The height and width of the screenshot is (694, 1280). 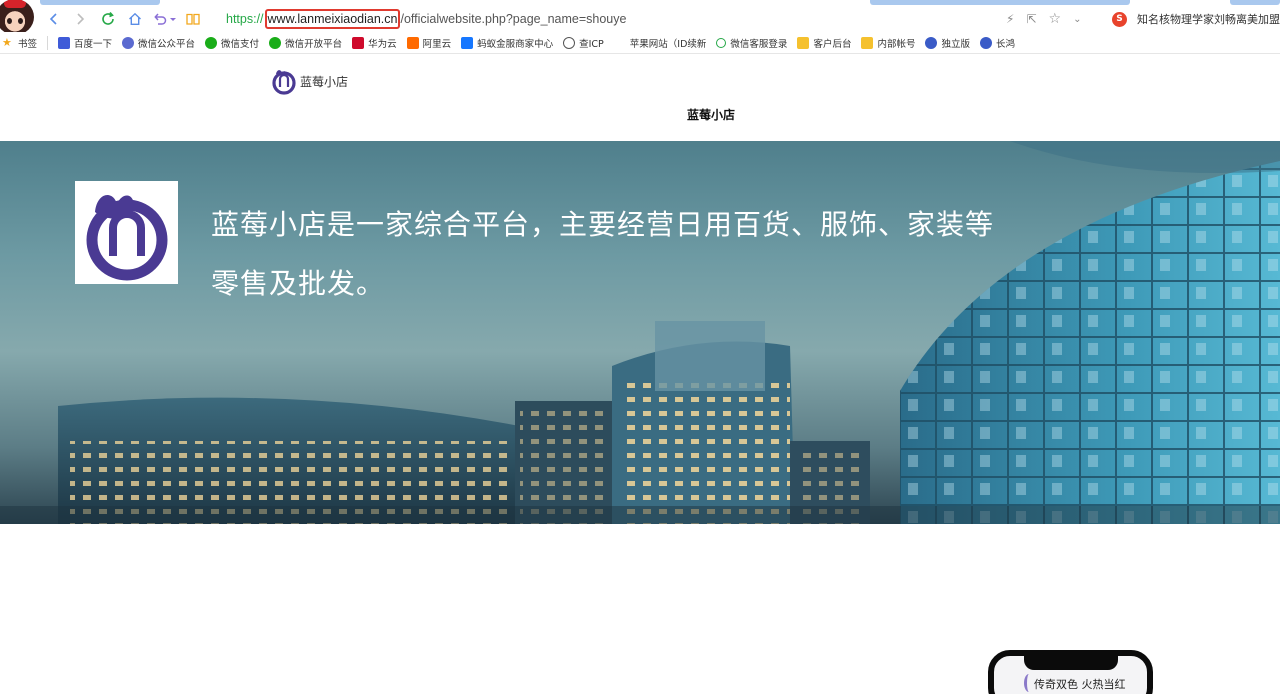 I want to click on bookmark-label: 客户后台, so click(x=832, y=44).